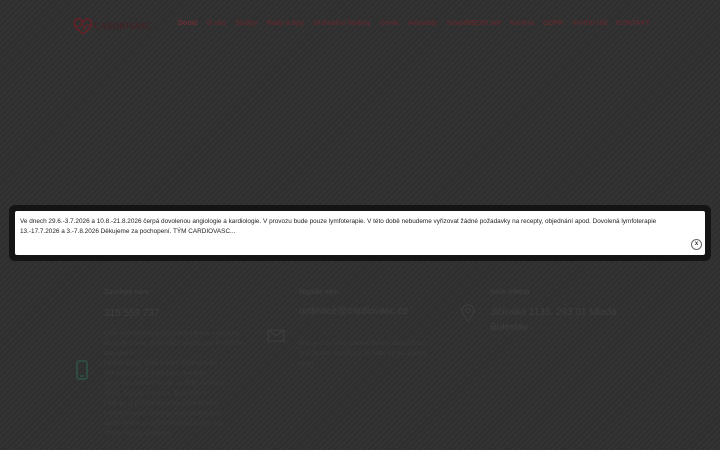 The width and height of the screenshot is (720, 450). Describe the element at coordinates (155, 373) in the screenshot. I see `phone-desc-line: ordinační pouze z důvodu. Nebudou` at that location.